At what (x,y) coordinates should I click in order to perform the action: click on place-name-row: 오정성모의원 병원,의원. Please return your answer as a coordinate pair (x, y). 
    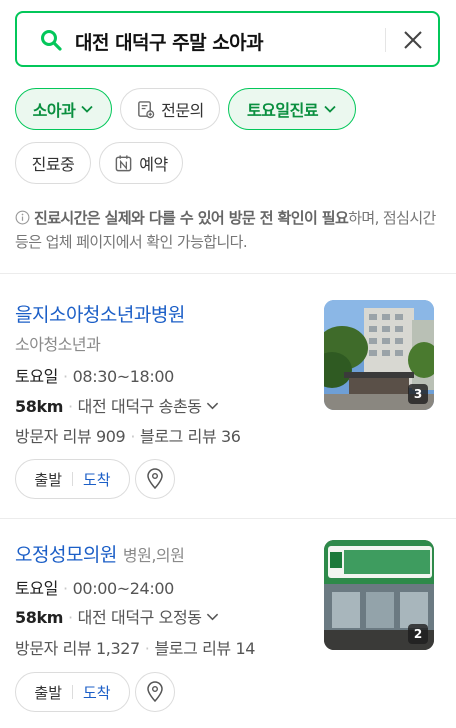
    Looking at the image, I should click on (100, 553).